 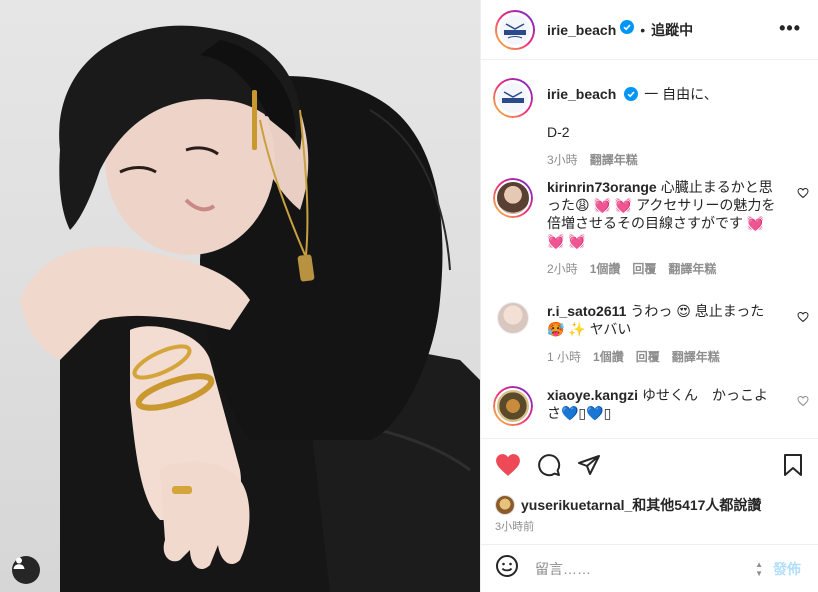 What do you see at coordinates (562, 160) in the screenshot?
I see `caption-time: 3小時` at bounding box center [562, 160].